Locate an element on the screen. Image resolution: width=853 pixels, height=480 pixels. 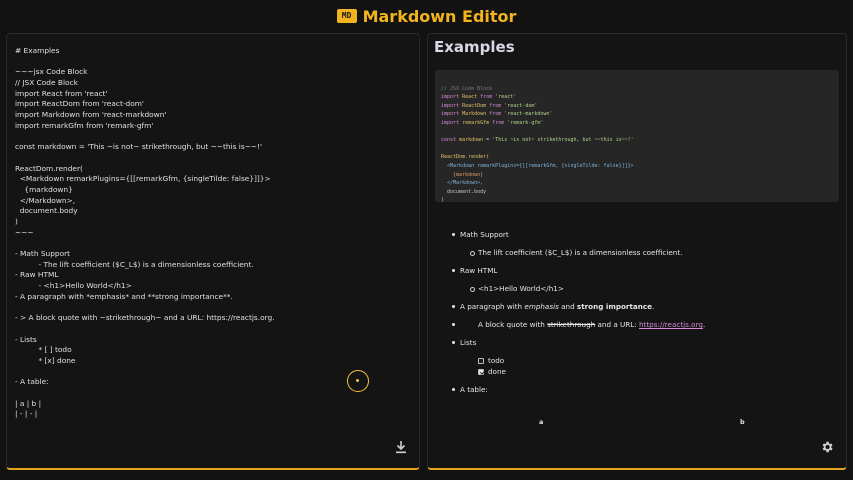
checkbox-unchecked is located at coordinates (481, 361).